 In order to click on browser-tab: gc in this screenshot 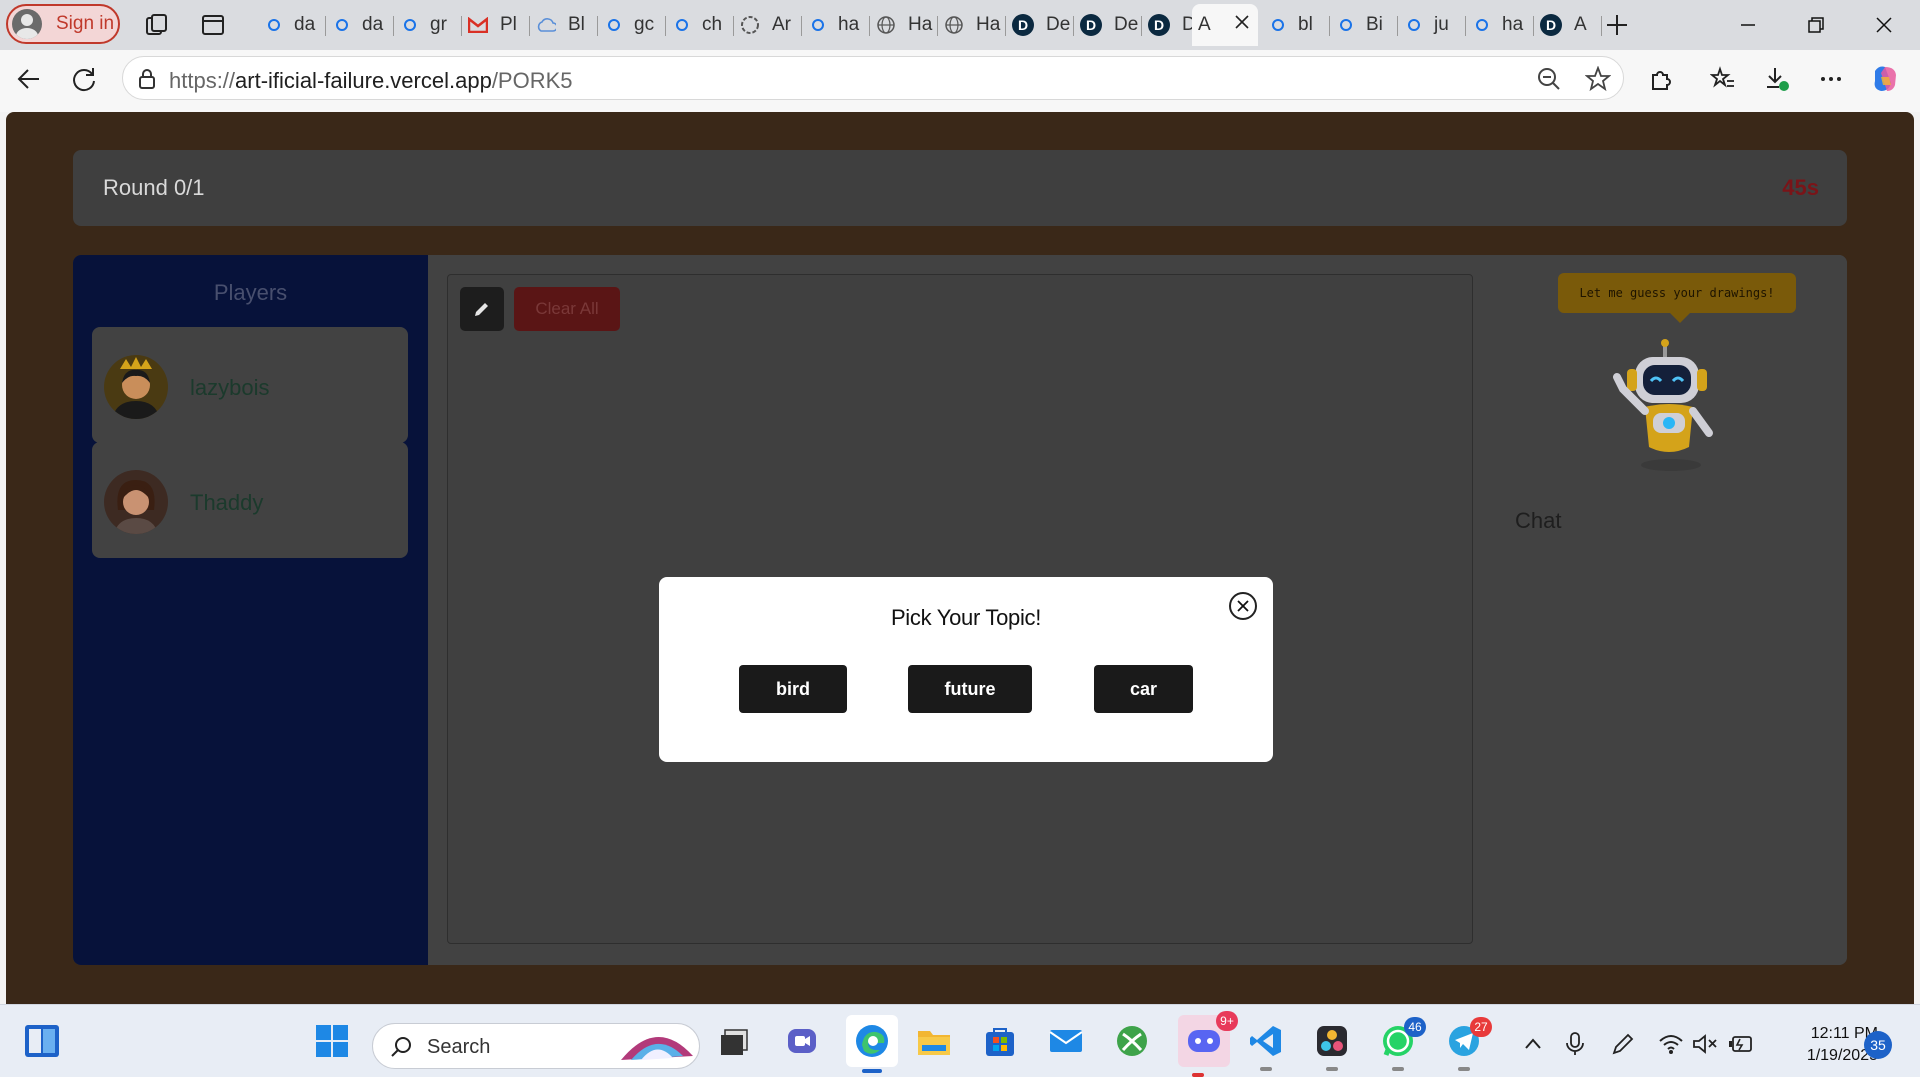, I will do `click(632, 25)`.